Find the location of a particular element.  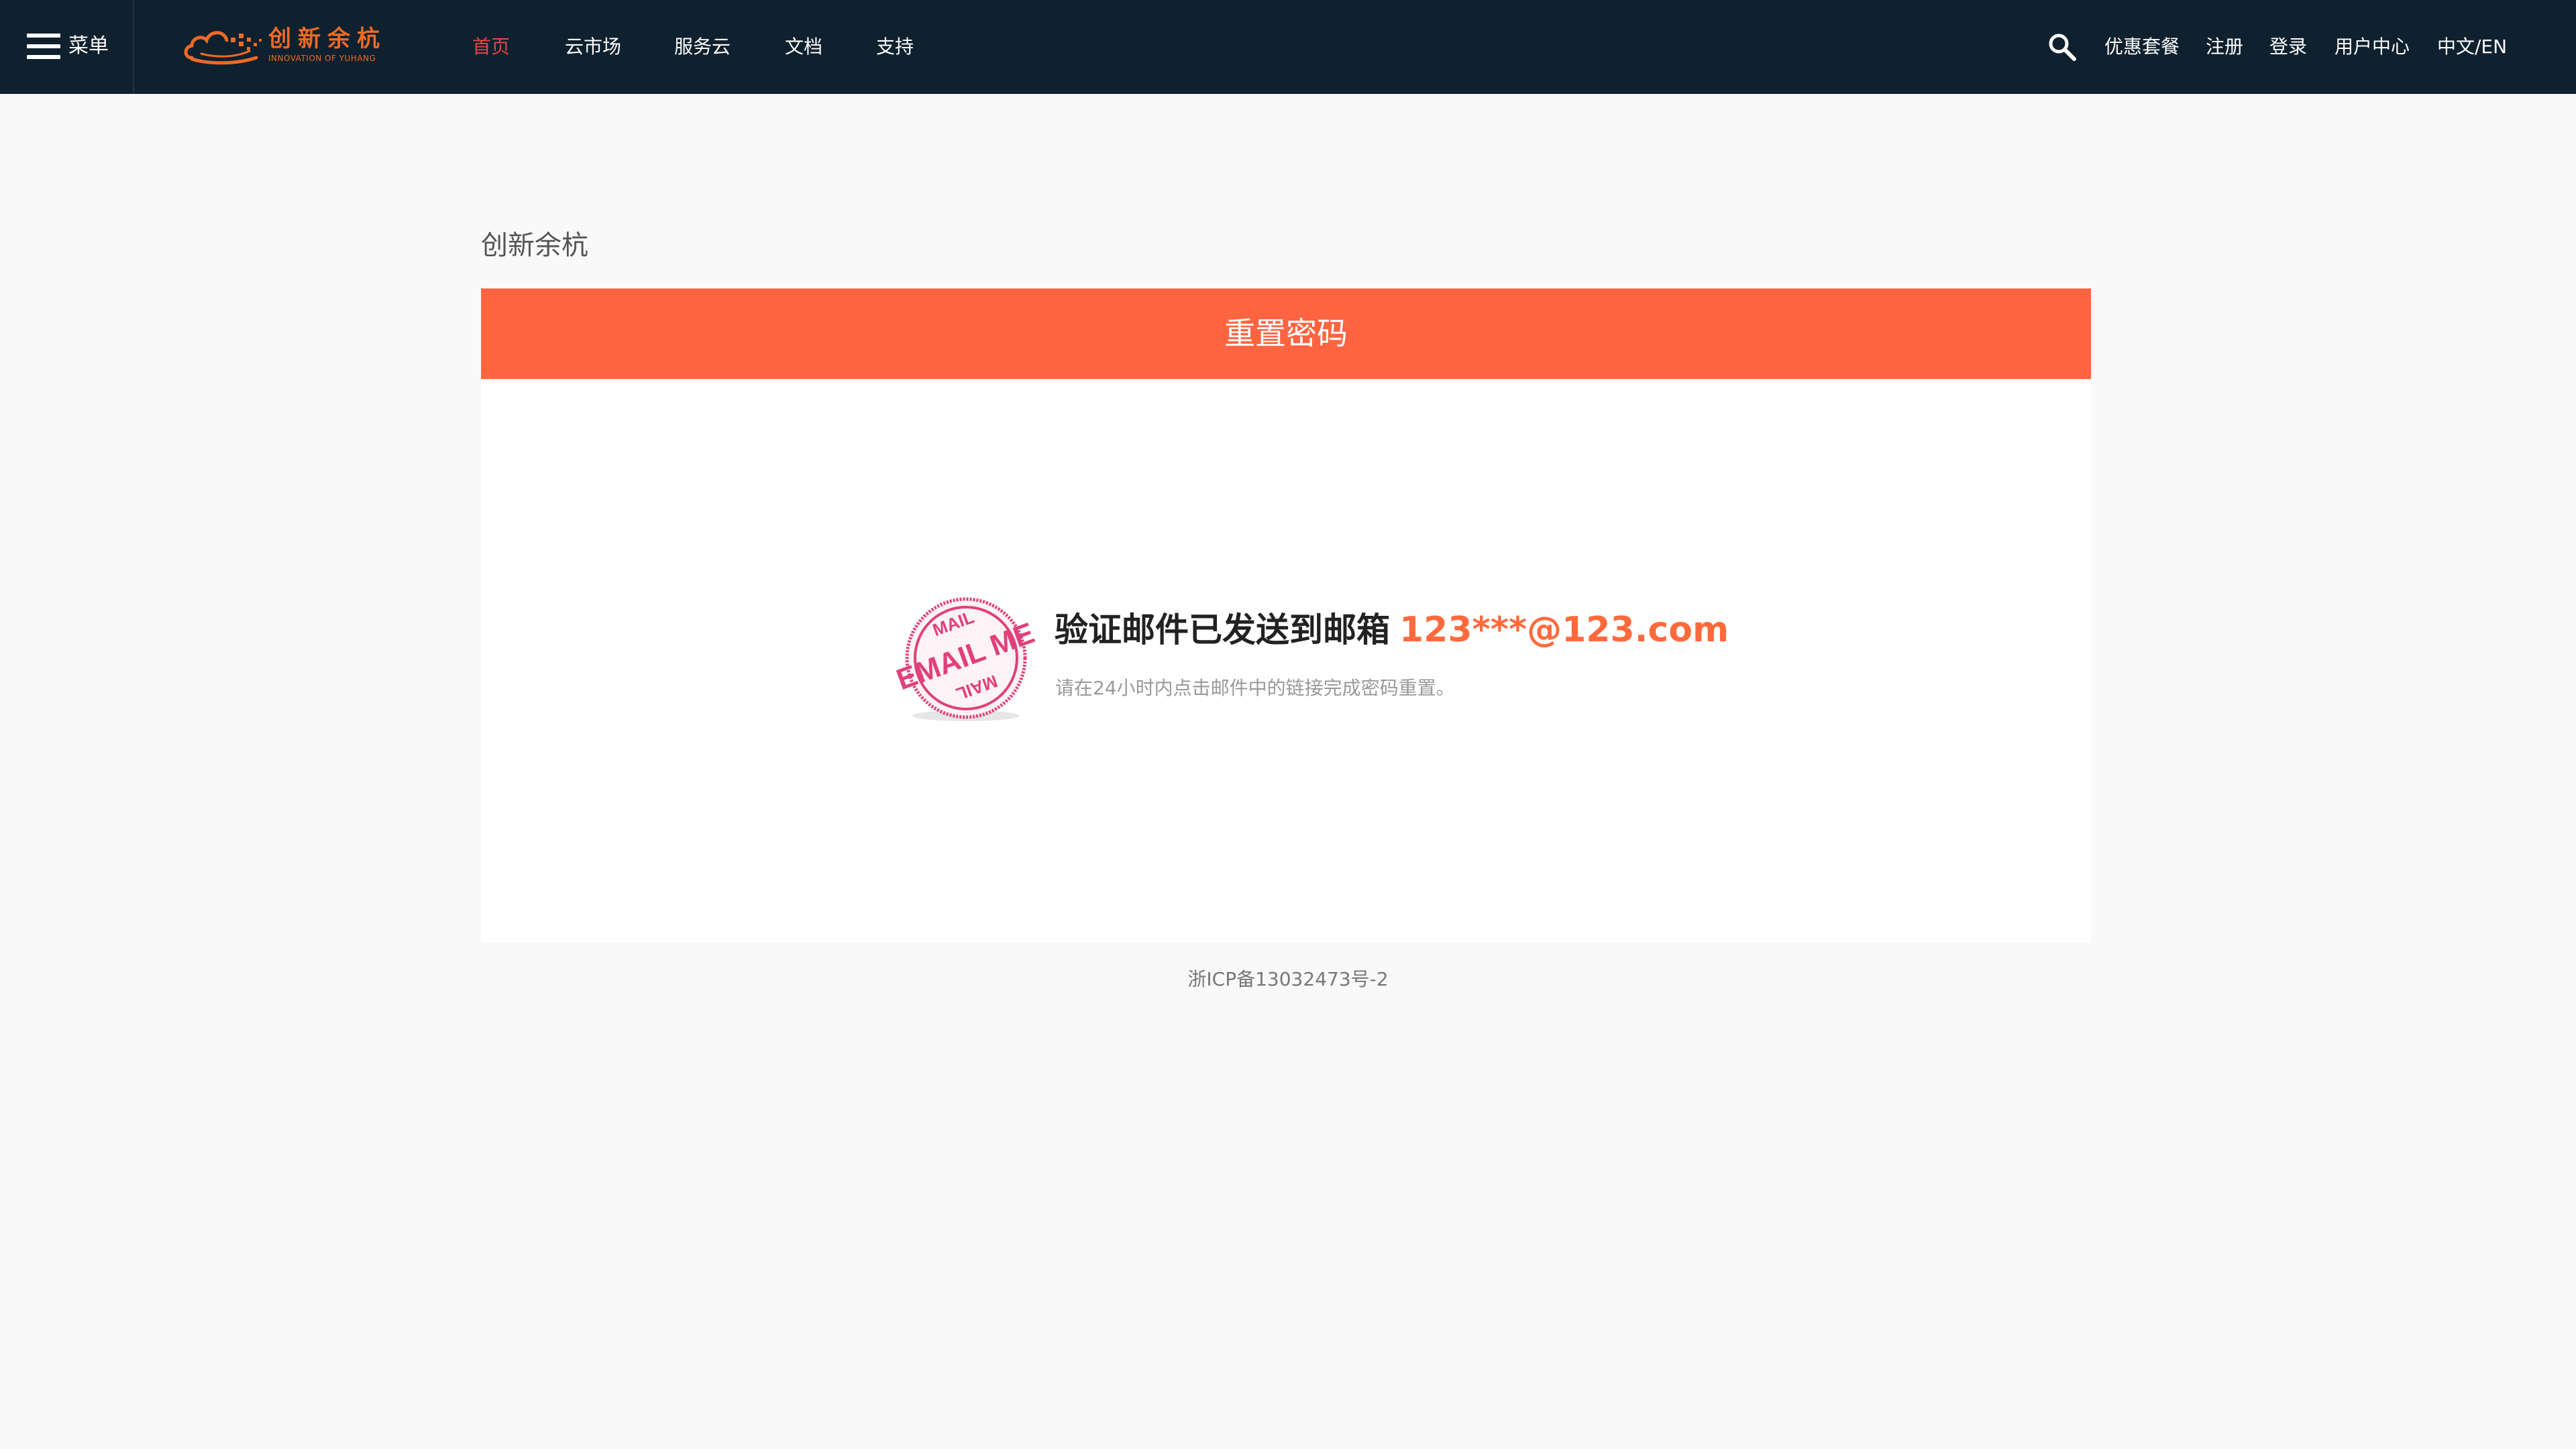

verification-hint: 请在24小时内点击邮件中的链接完成密码重置。 is located at coordinates (1255, 688).